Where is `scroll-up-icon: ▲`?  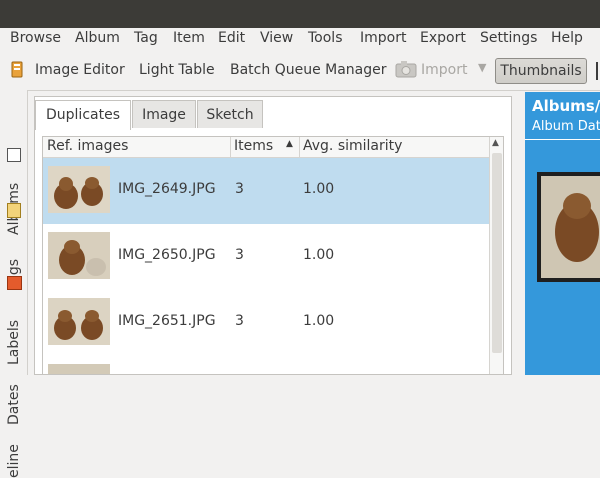
scroll-up-icon: ▲ is located at coordinates (495, 143).